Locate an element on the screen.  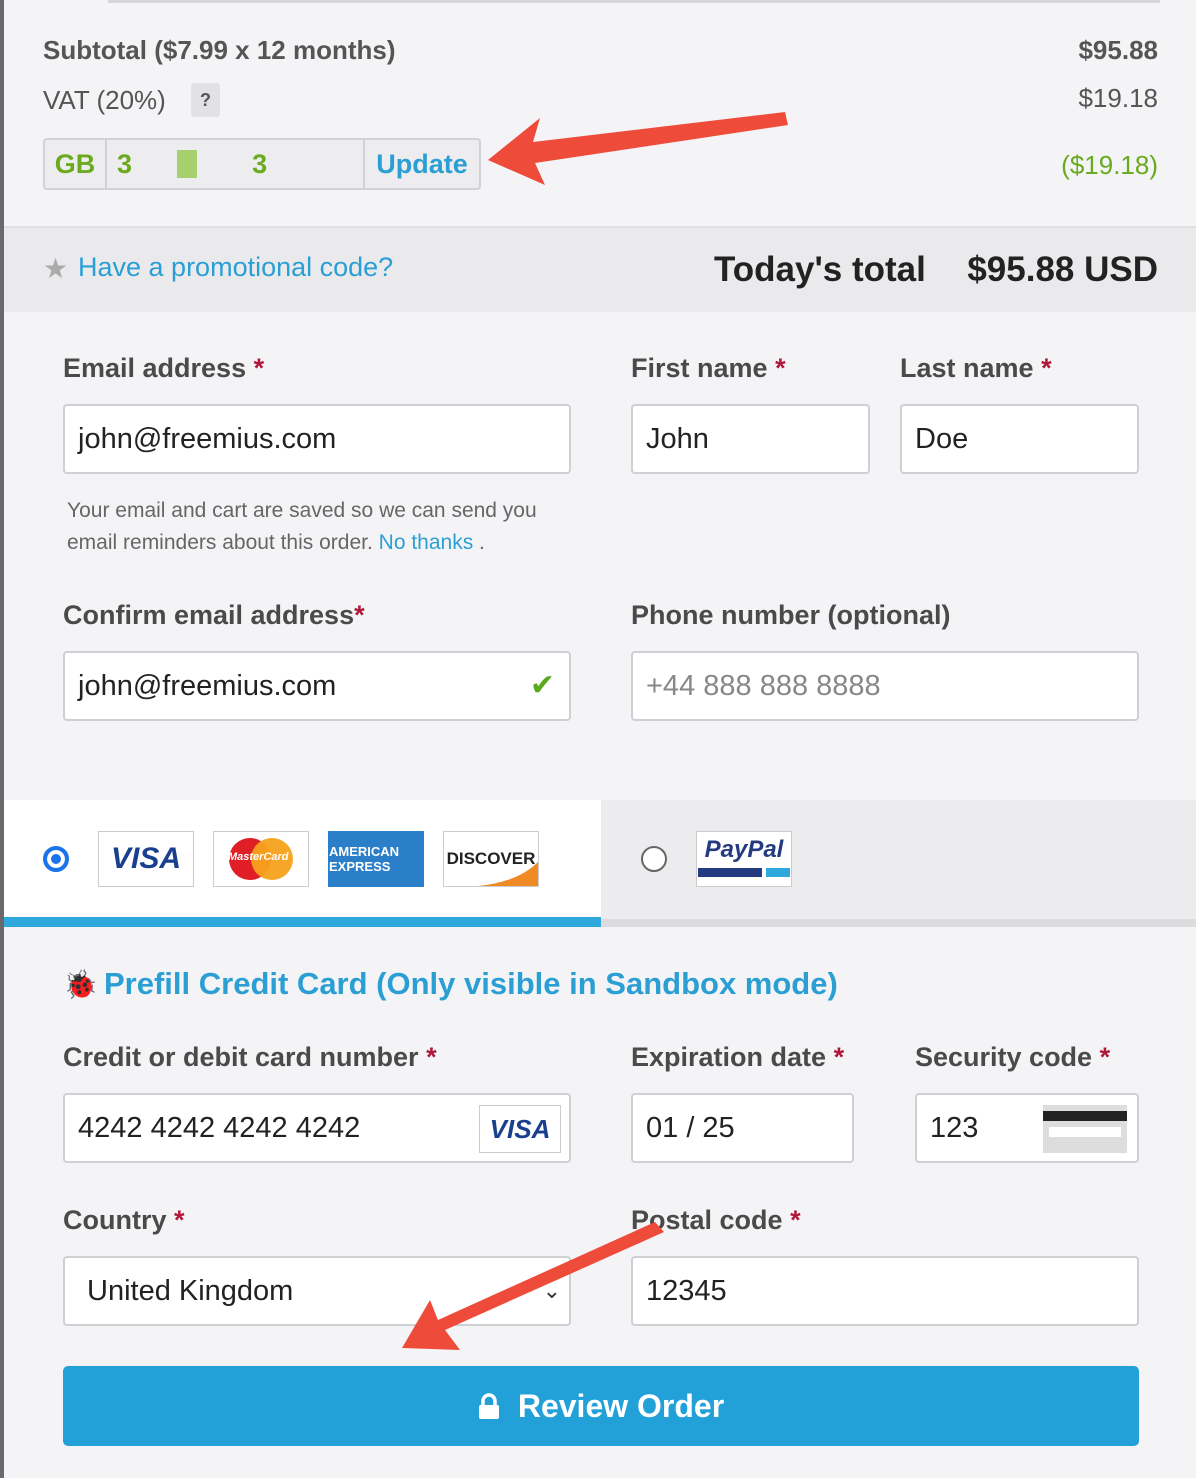
paypal-logo: PayPal is located at coordinates (744, 859).